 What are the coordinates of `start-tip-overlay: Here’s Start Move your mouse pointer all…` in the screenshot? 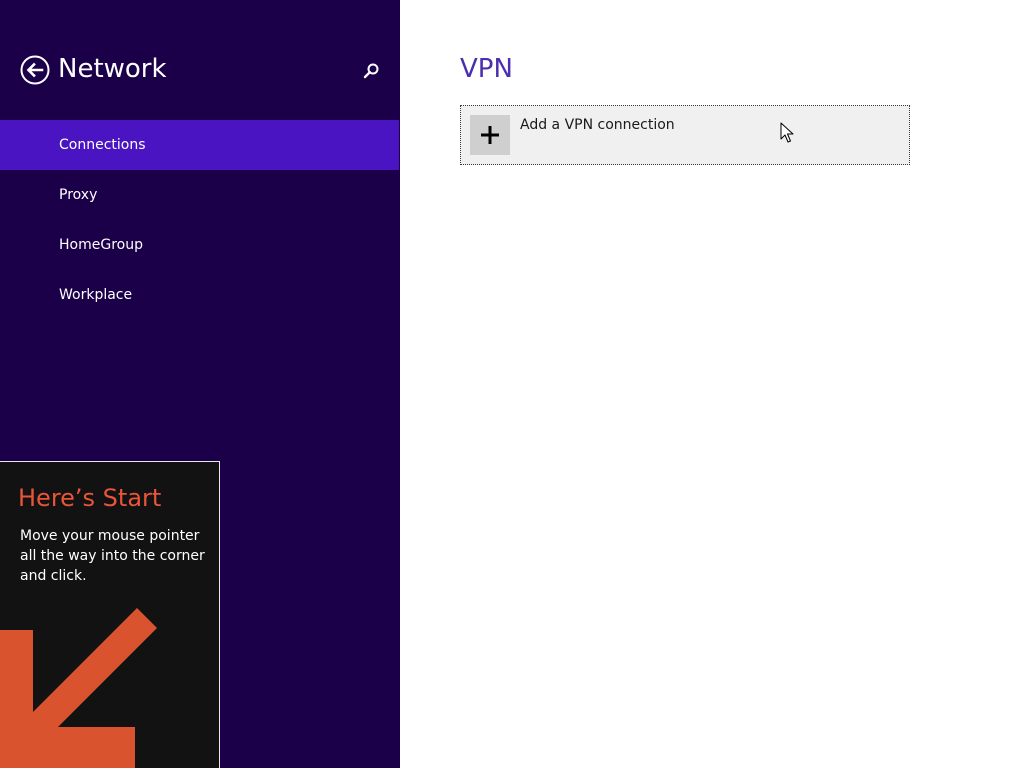 It's located at (110, 614).